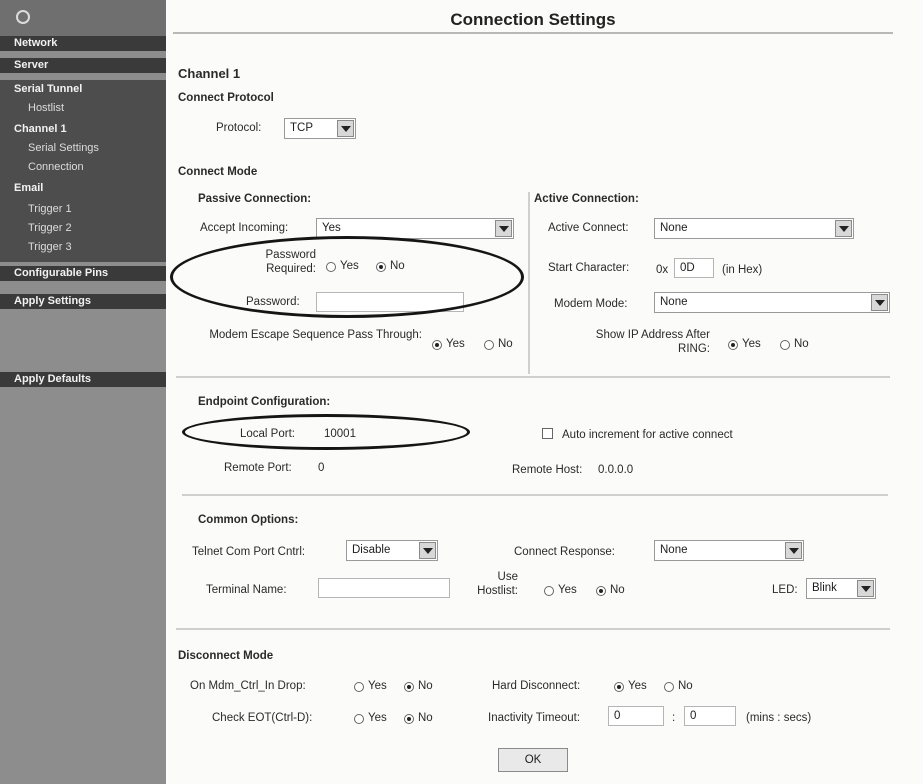 The image size is (923, 784). Describe the element at coordinates (617, 590) in the screenshot. I see `use-hostlist-no-label: No` at that location.